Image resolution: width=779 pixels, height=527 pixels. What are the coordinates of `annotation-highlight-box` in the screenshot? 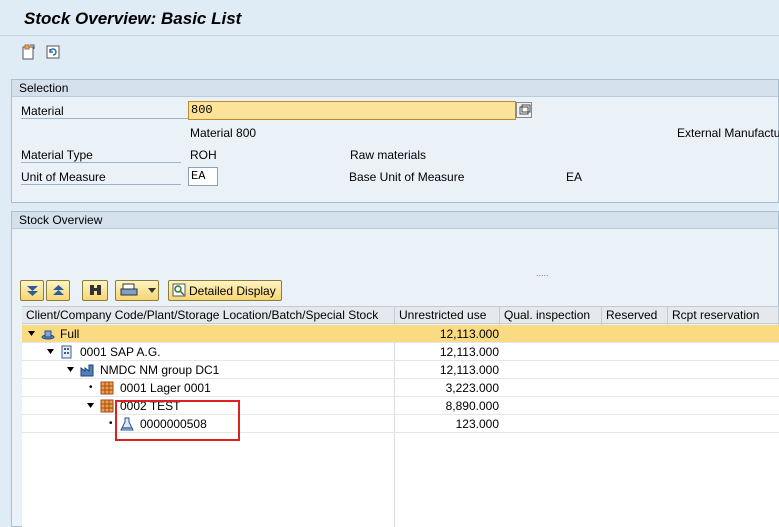 It's located at (177, 420).